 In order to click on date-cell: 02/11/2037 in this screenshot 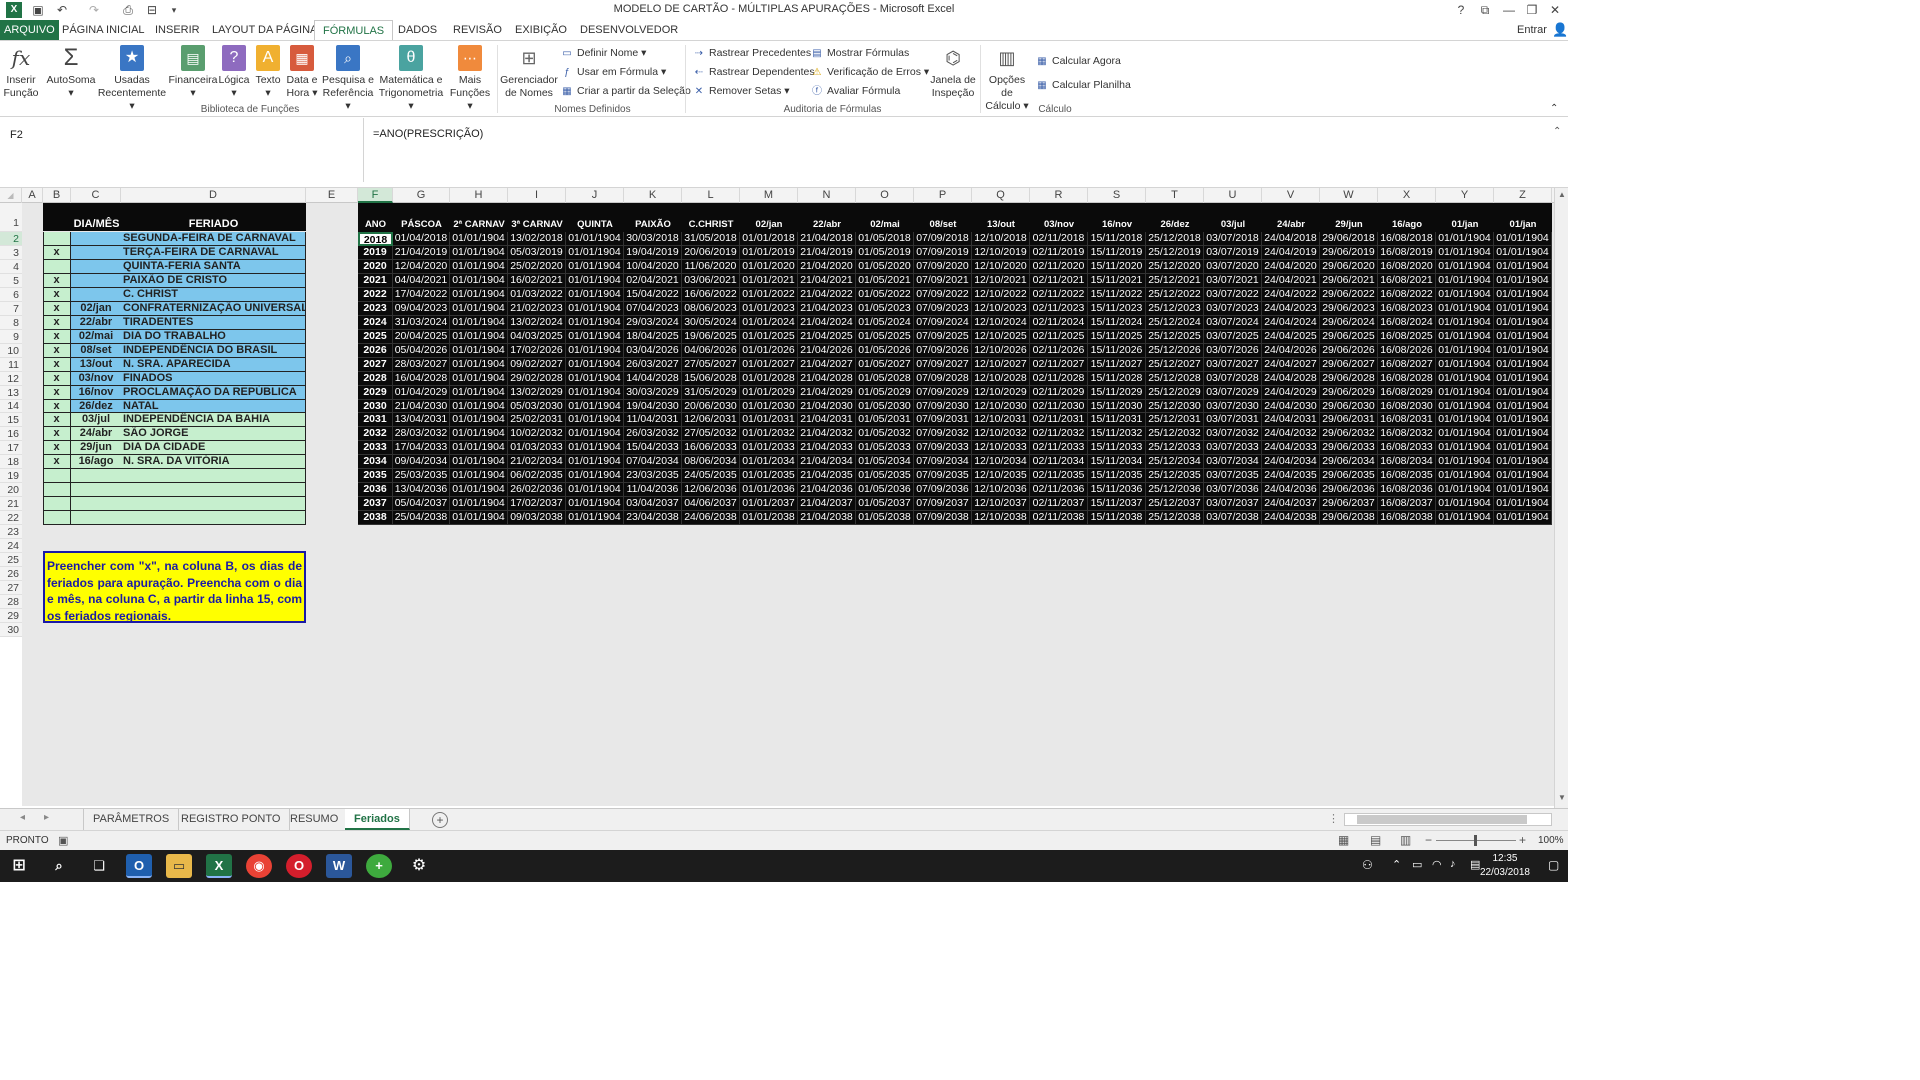, I will do `click(1059, 504)`.